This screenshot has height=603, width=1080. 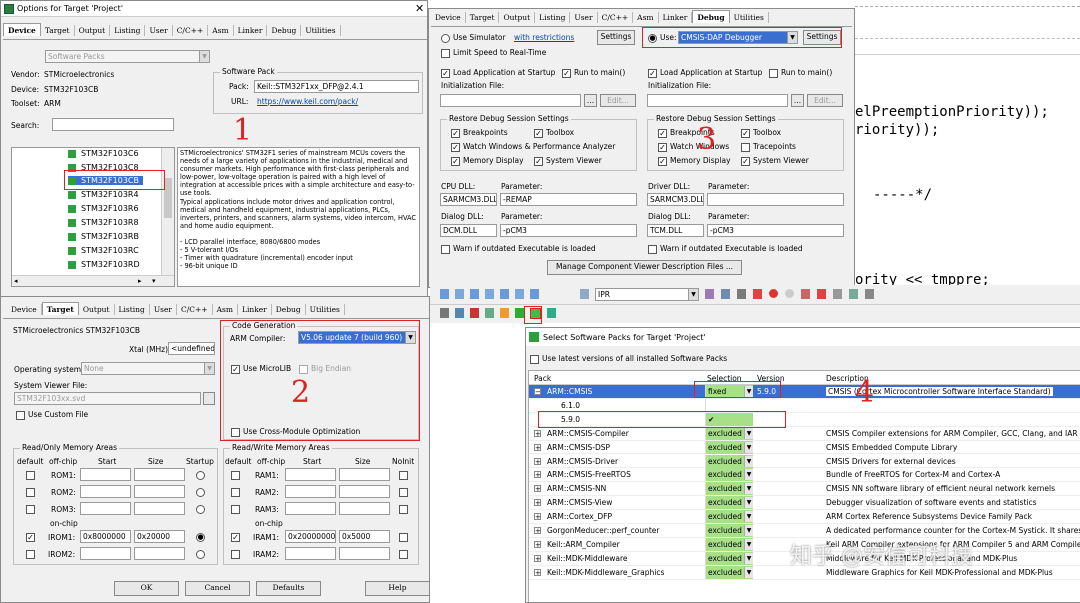 I want to click on rom2-startup-radio, so click(x=200, y=492).